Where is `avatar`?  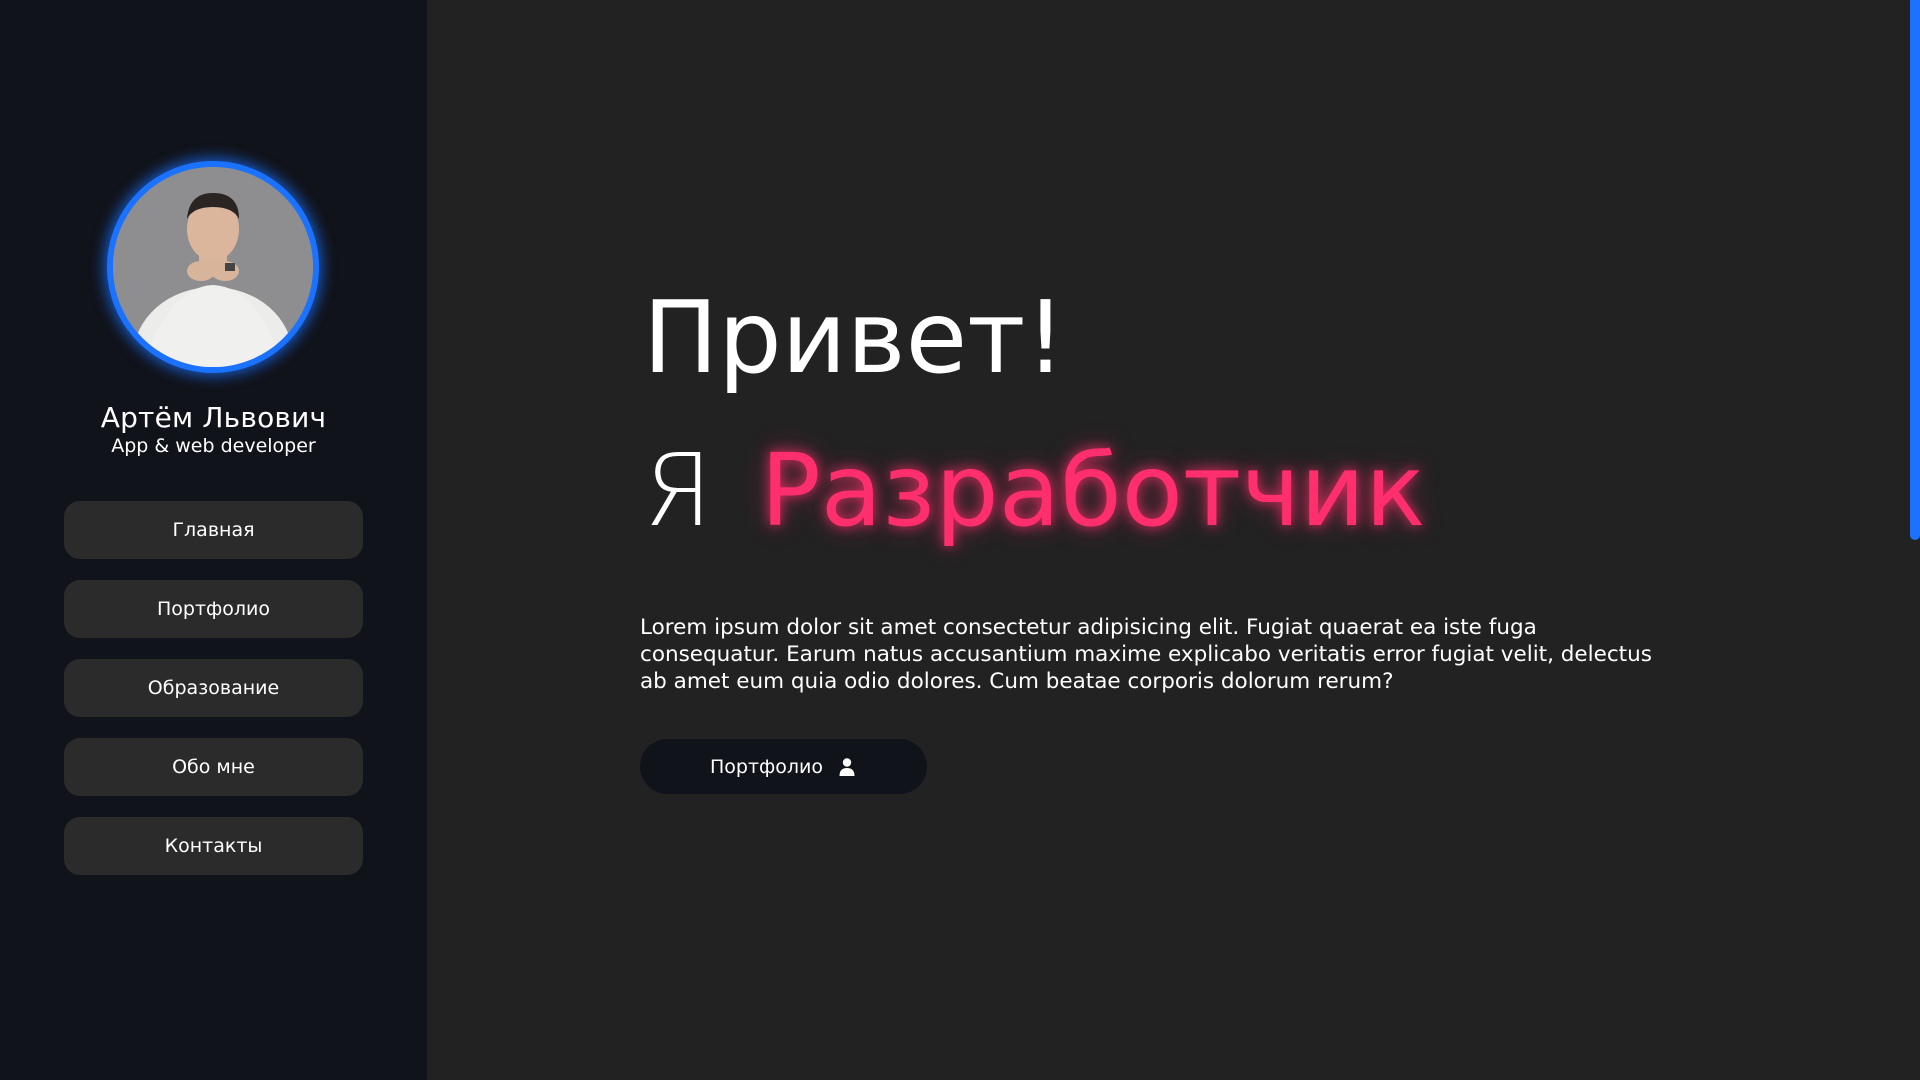
avatar is located at coordinates (213, 267).